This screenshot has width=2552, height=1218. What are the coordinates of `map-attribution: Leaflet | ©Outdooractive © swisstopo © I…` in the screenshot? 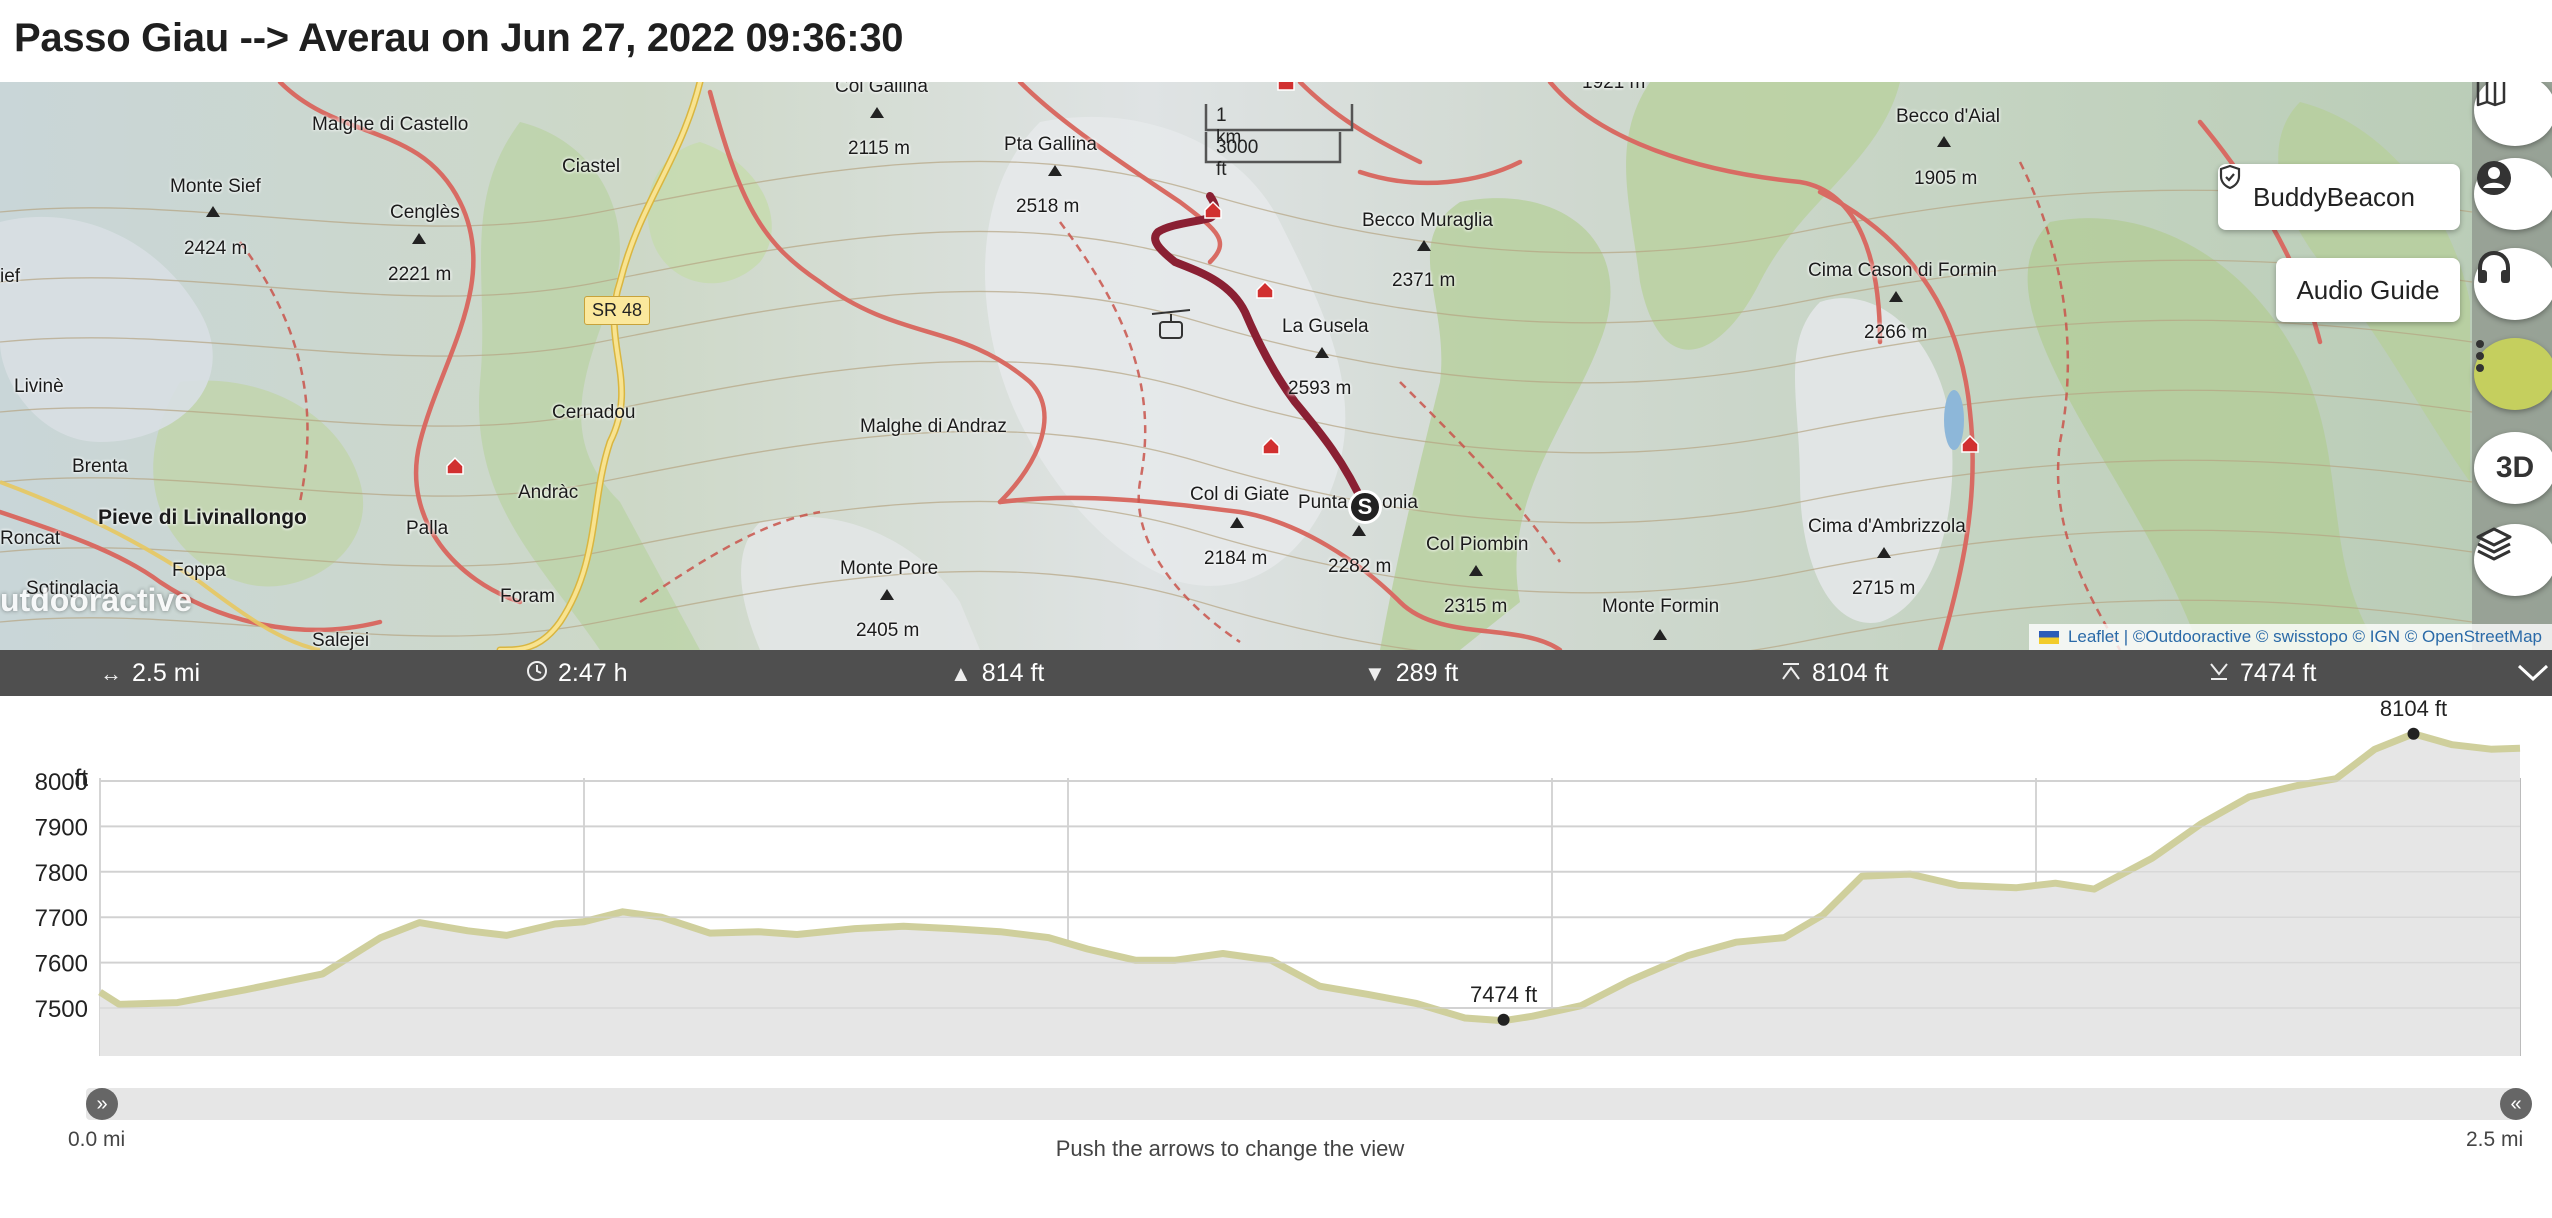 It's located at (2290, 637).